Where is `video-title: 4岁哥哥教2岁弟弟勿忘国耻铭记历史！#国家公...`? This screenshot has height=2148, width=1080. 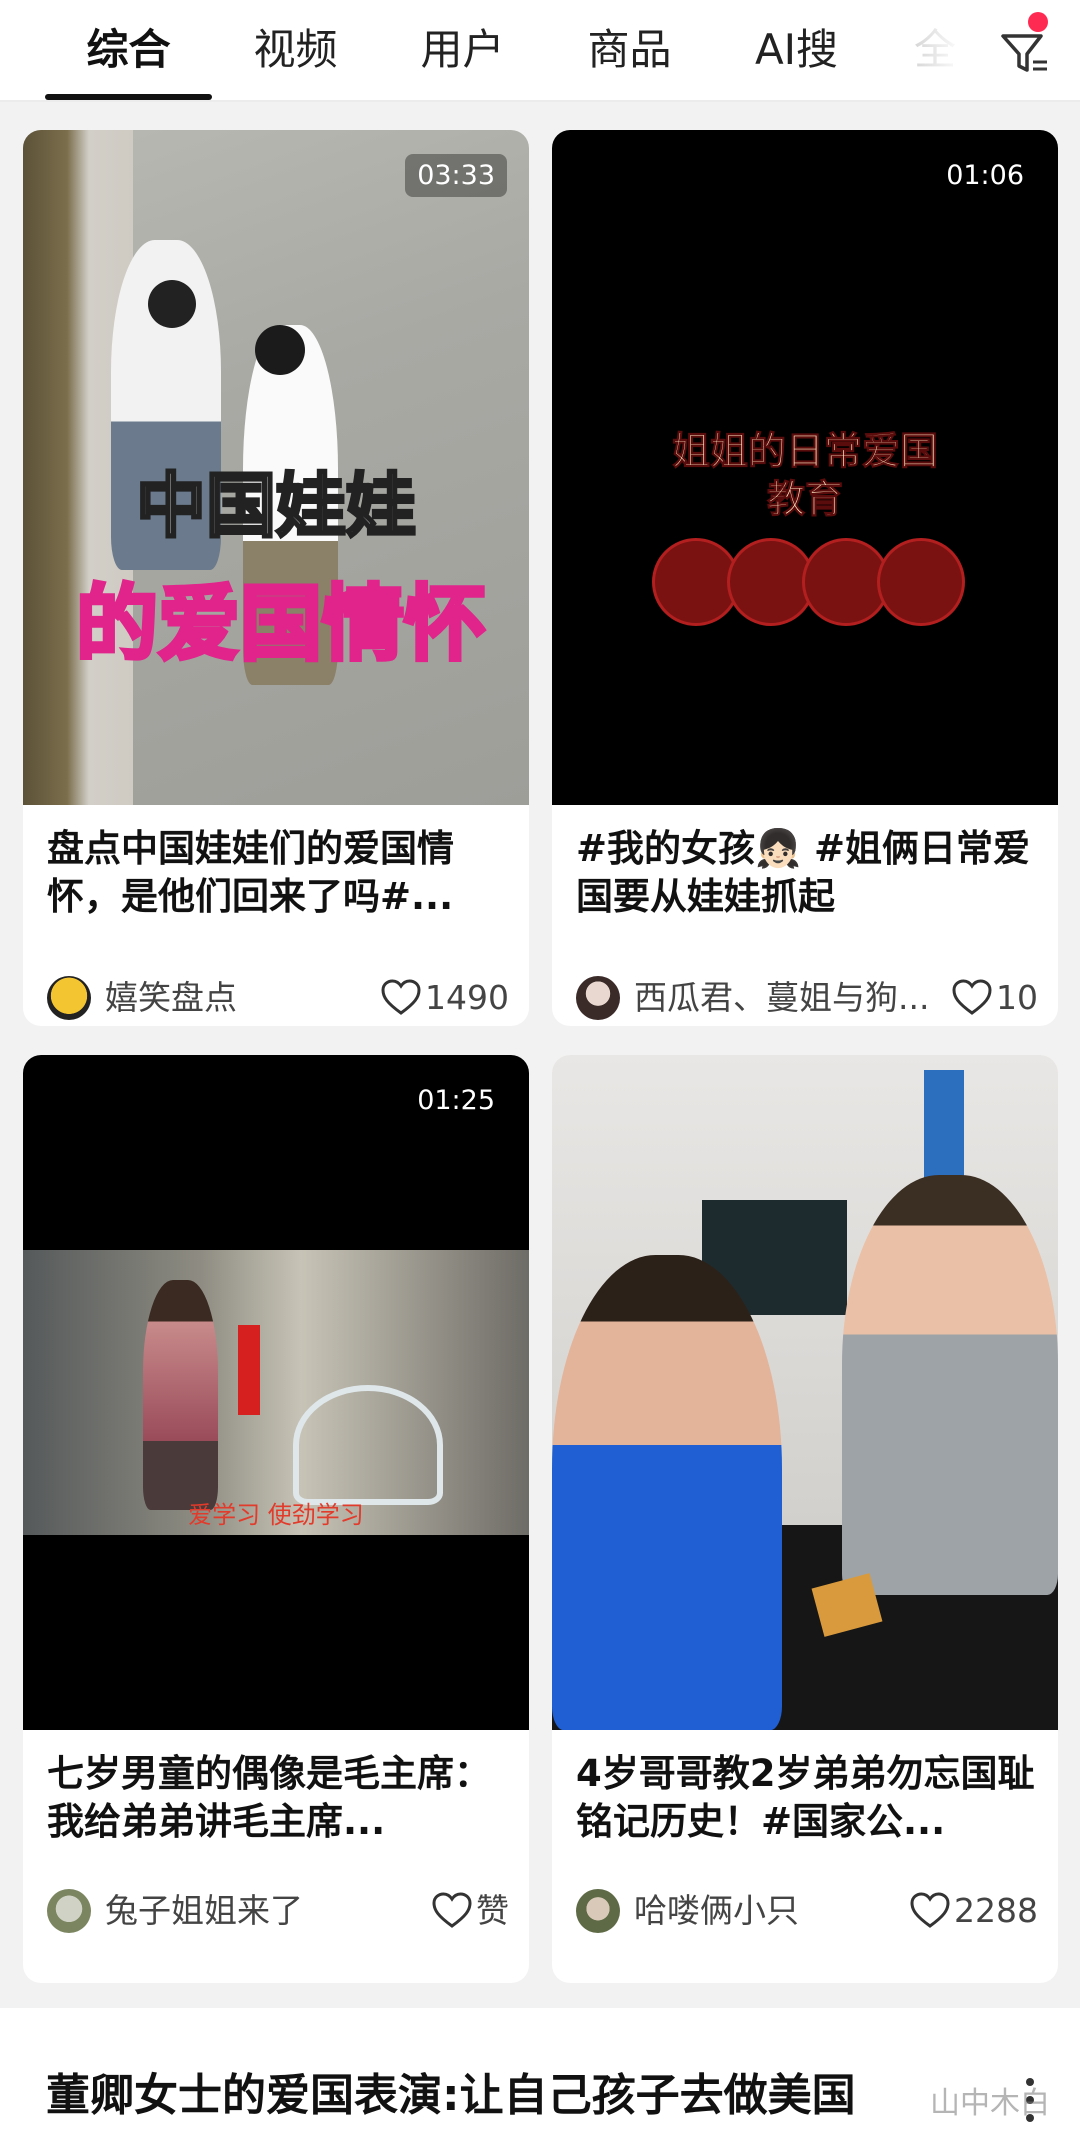 video-title: 4岁哥哥教2岁弟弟勿忘国耻铭记历史！#国家公... is located at coordinates (807, 1798).